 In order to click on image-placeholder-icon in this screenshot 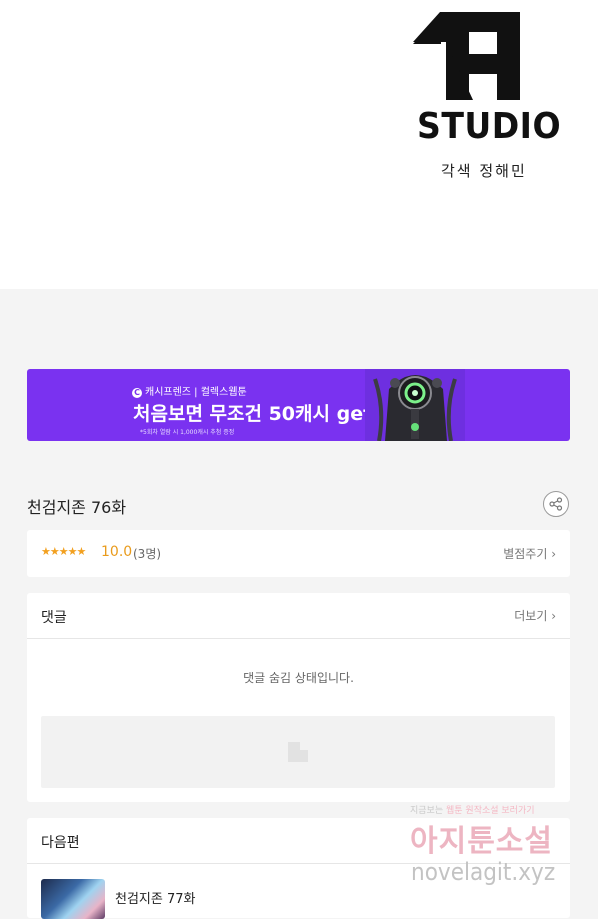, I will do `click(298, 752)`.